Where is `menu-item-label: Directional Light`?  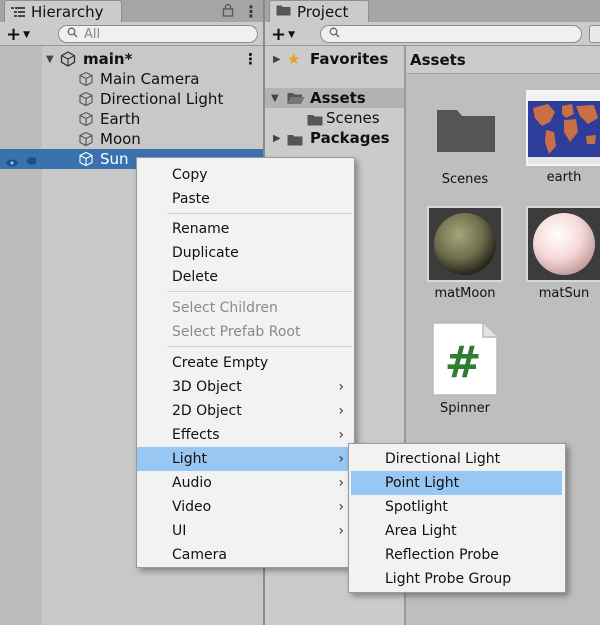 menu-item-label: Directional Light is located at coordinates (443, 459).